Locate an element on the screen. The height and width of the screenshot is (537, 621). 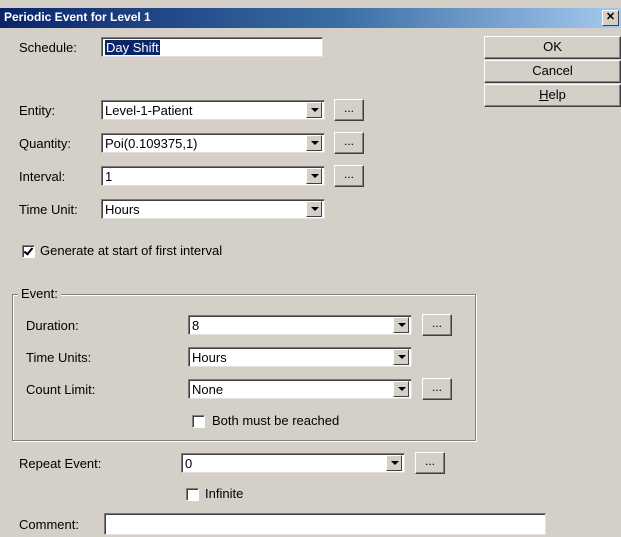
entity-label: Entity: is located at coordinates (37, 110).